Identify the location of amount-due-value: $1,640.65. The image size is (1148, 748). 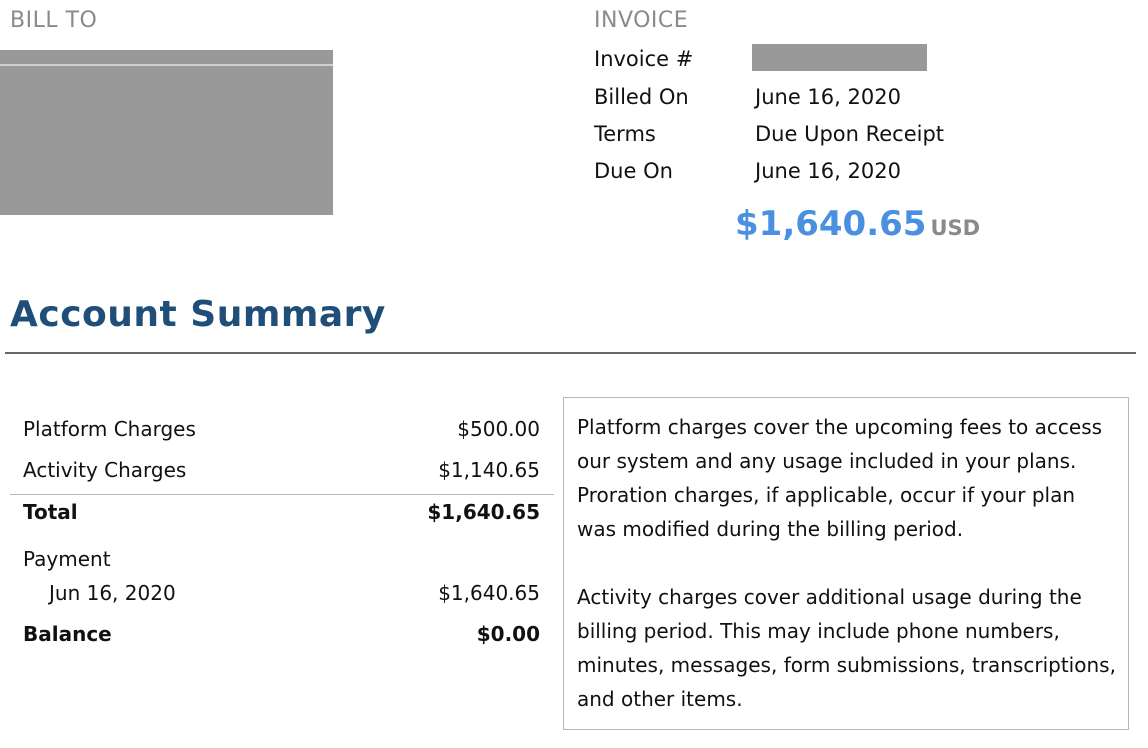
(831, 224).